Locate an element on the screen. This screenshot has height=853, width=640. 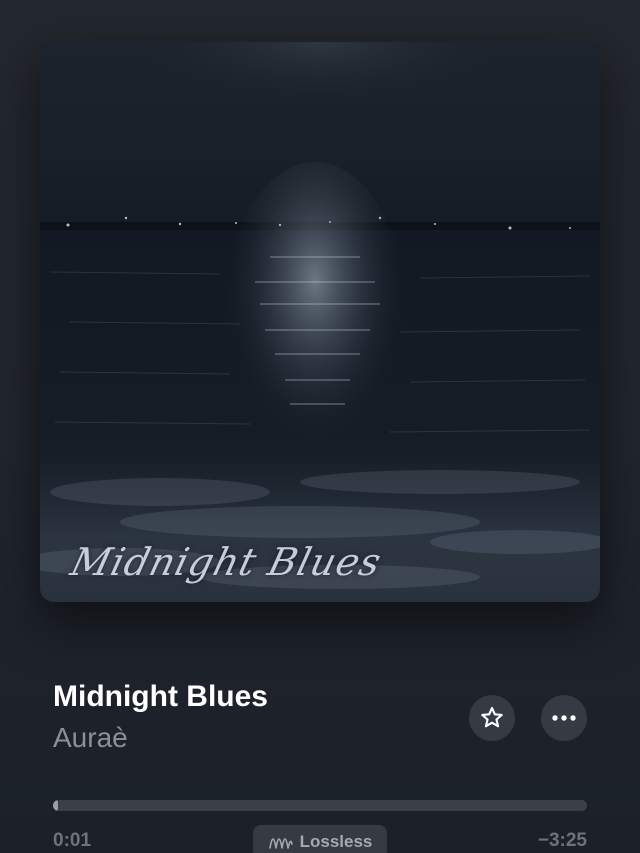
artwork-title-script: Midnight Blues is located at coordinates (226, 562).